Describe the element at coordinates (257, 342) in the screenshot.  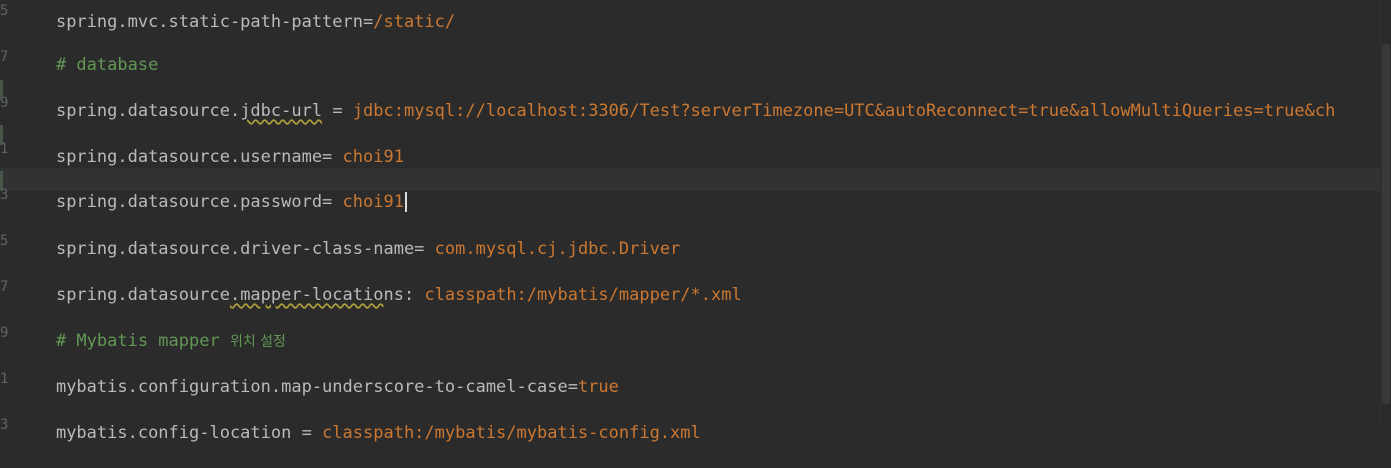
I see `comment-text-korean: 위치 설정` at that location.